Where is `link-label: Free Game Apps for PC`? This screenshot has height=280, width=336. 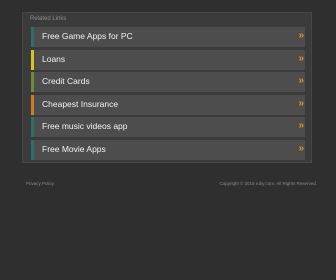 link-label: Free Game Apps for PC is located at coordinates (87, 36).